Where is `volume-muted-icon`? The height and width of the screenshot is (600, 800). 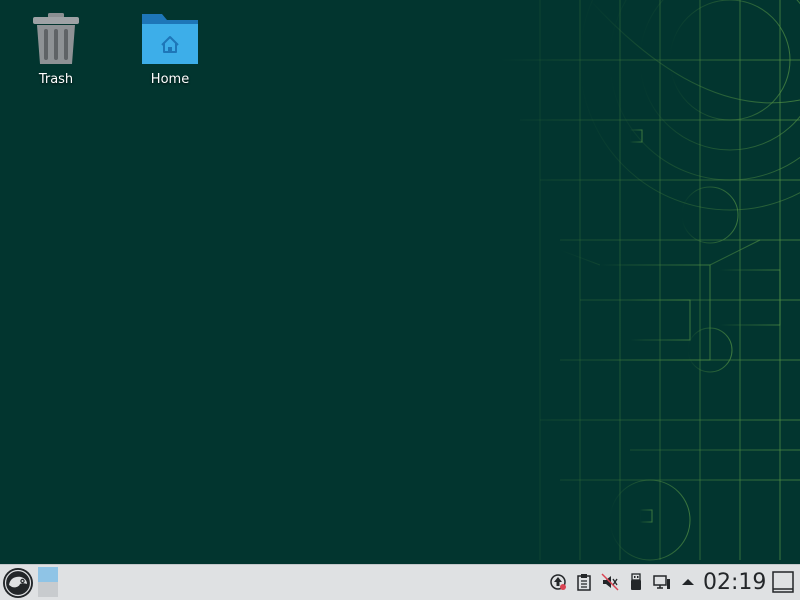 volume-muted-icon is located at coordinates (610, 582).